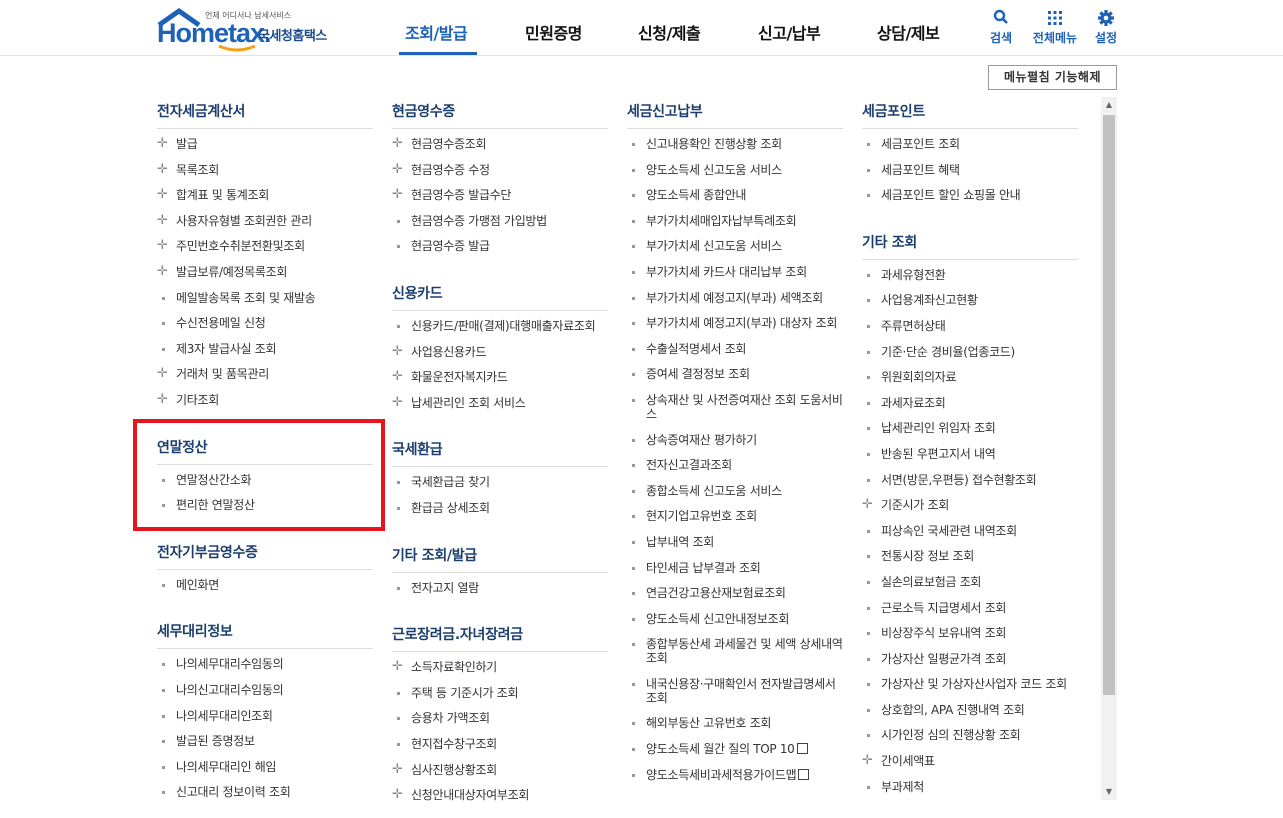 Image resolution: width=1283 pixels, height=818 pixels. I want to click on menu-item: 나의신고대리수임동의, so click(265, 690).